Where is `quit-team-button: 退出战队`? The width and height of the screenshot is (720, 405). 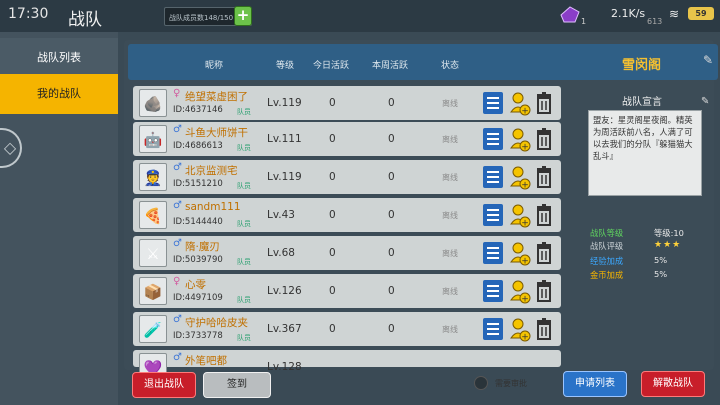
quit-team-button: 退出战队 is located at coordinates (164, 385).